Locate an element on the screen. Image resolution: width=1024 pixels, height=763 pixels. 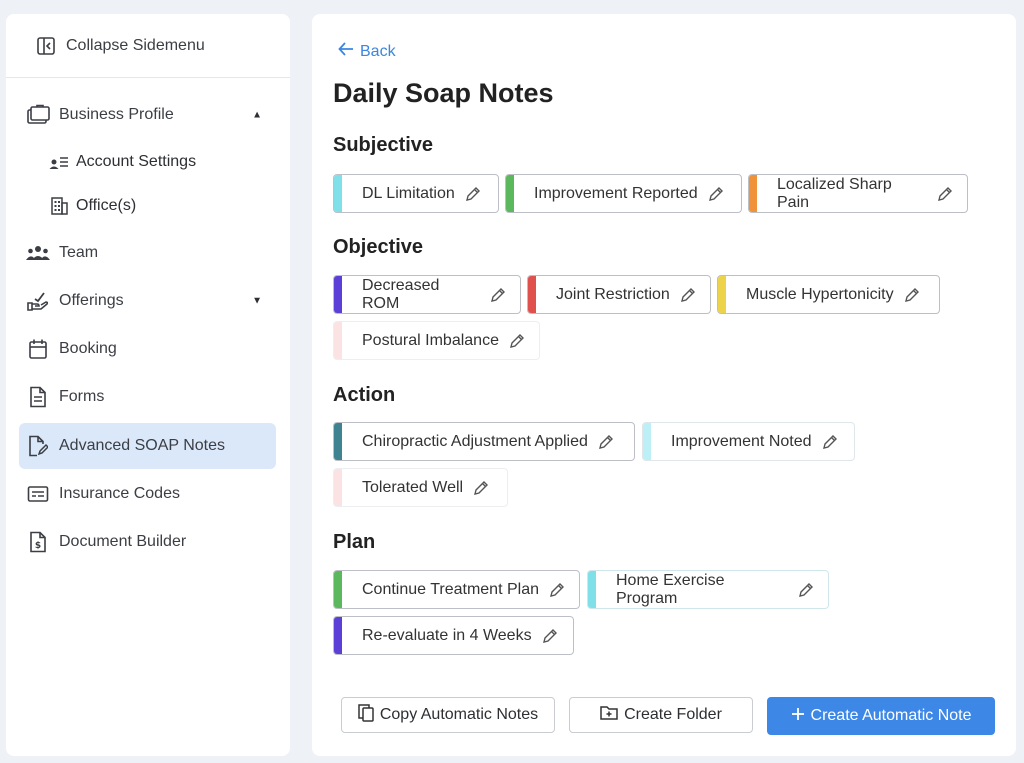
collapse-sidebar-icon is located at coordinates (46, 46).